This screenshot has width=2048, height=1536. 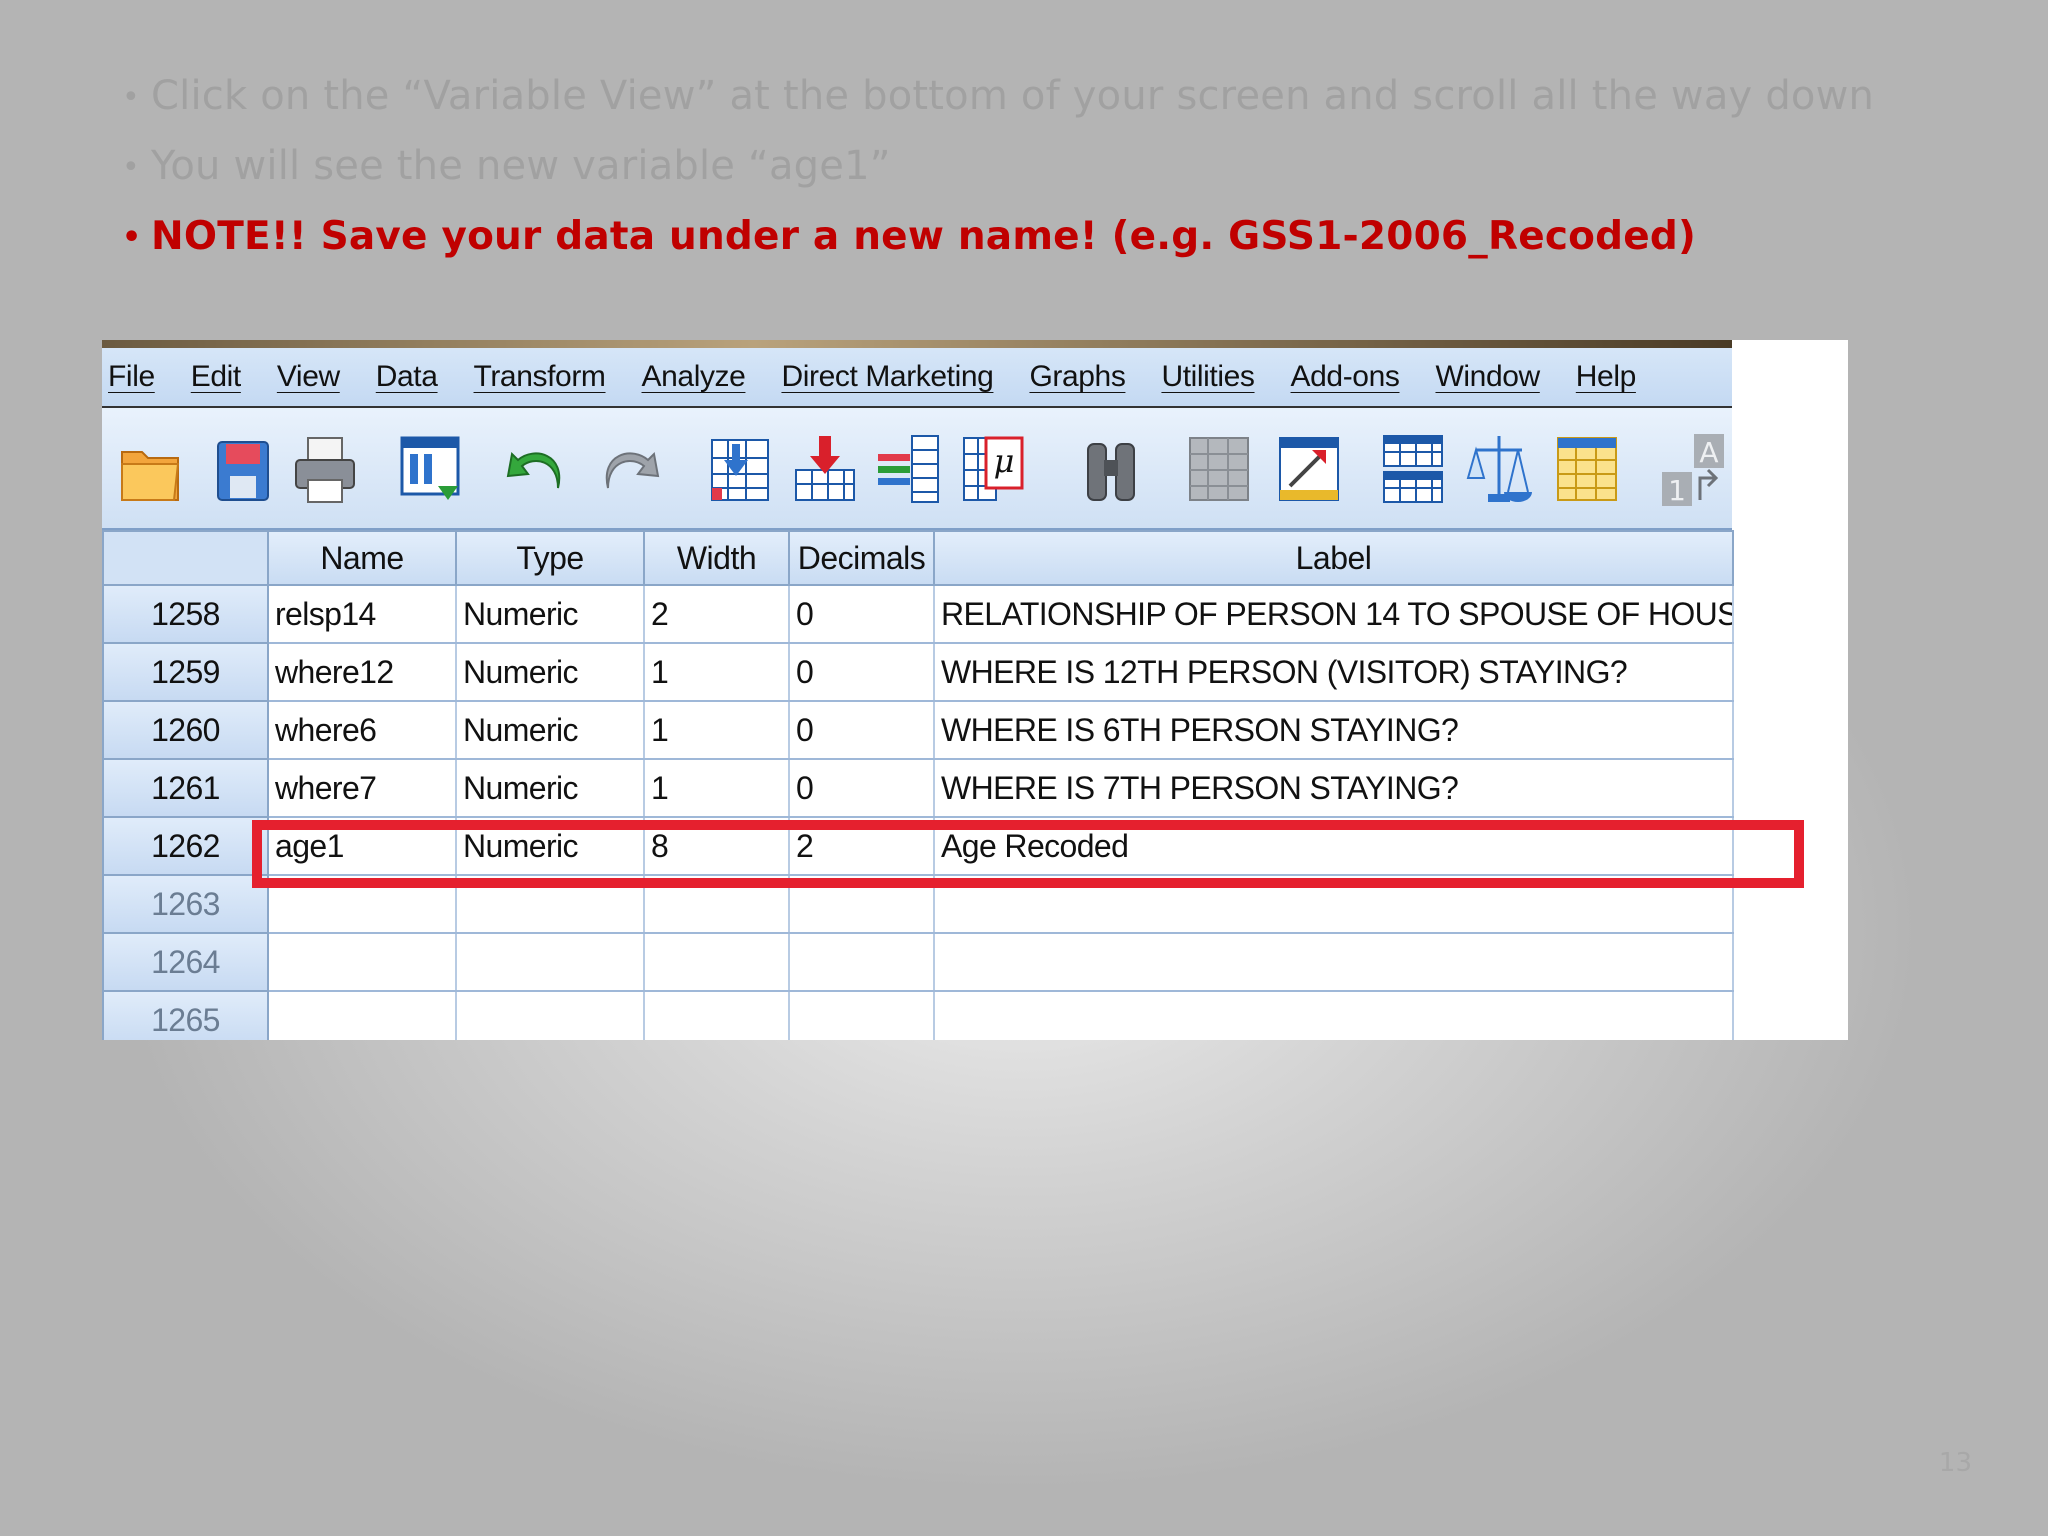 What do you see at coordinates (1413, 469) in the screenshot?
I see `split-file-icon` at bounding box center [1413, 469].